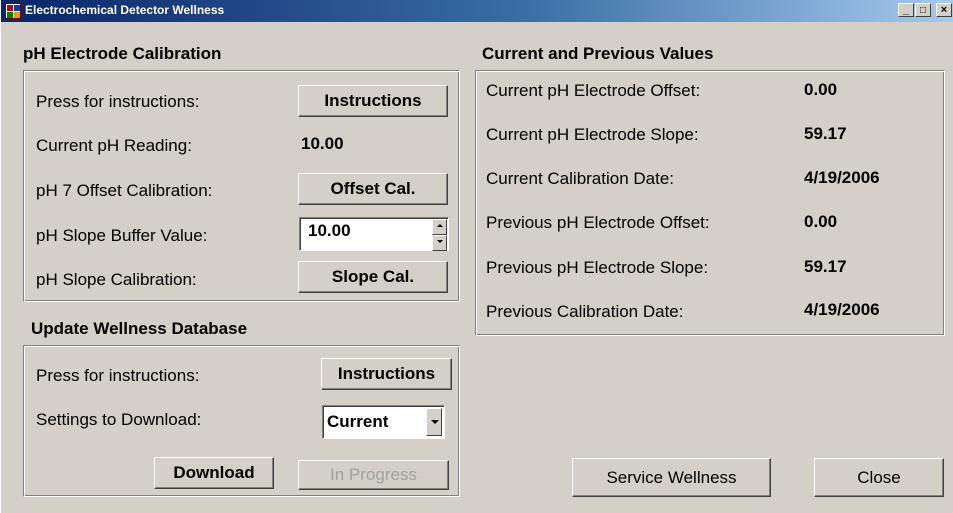 The image size is (953, 513). Describe the element at coordinates (821, 221) in the screenshot. I see `previous-offset-value: 0.00` at that location.